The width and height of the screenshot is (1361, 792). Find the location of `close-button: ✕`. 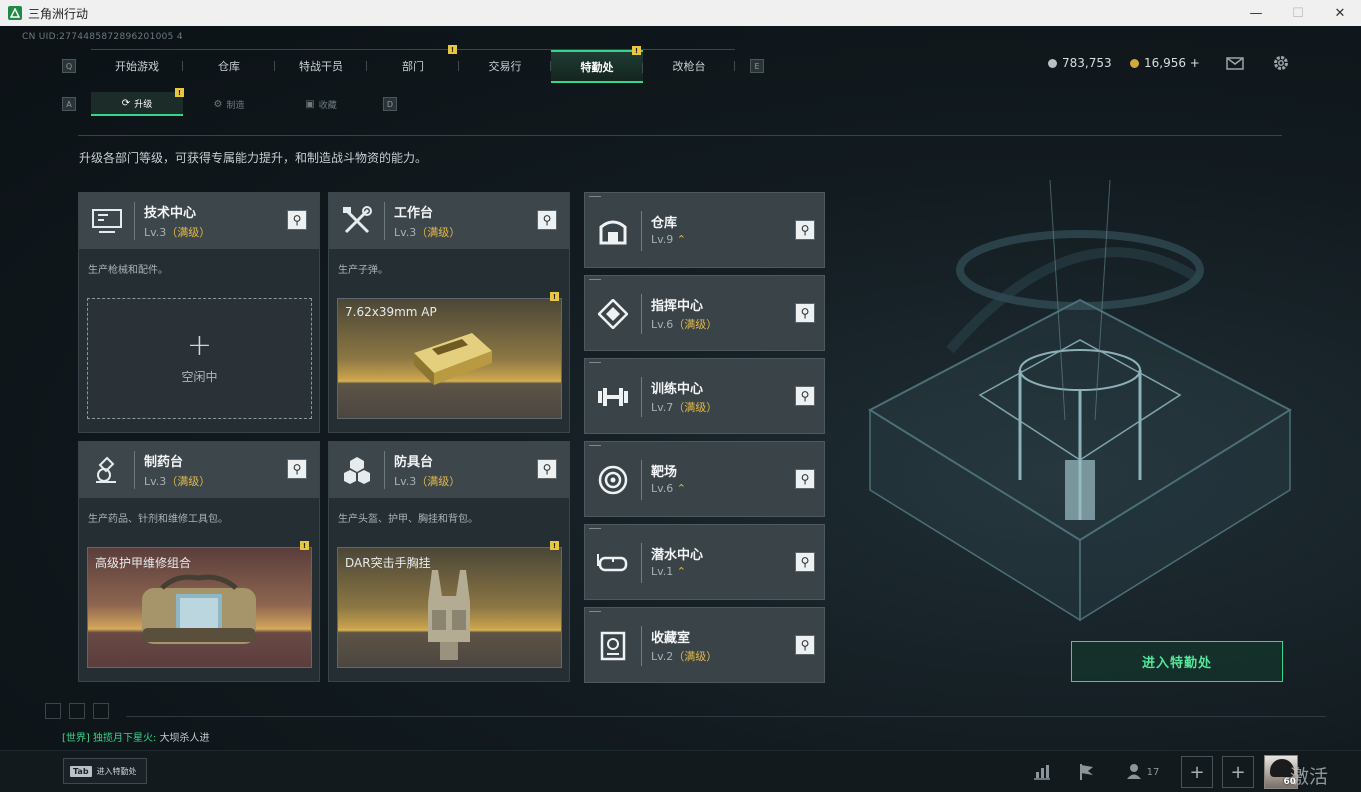

close-button: ✕ is located at coordinates (1340, 13).